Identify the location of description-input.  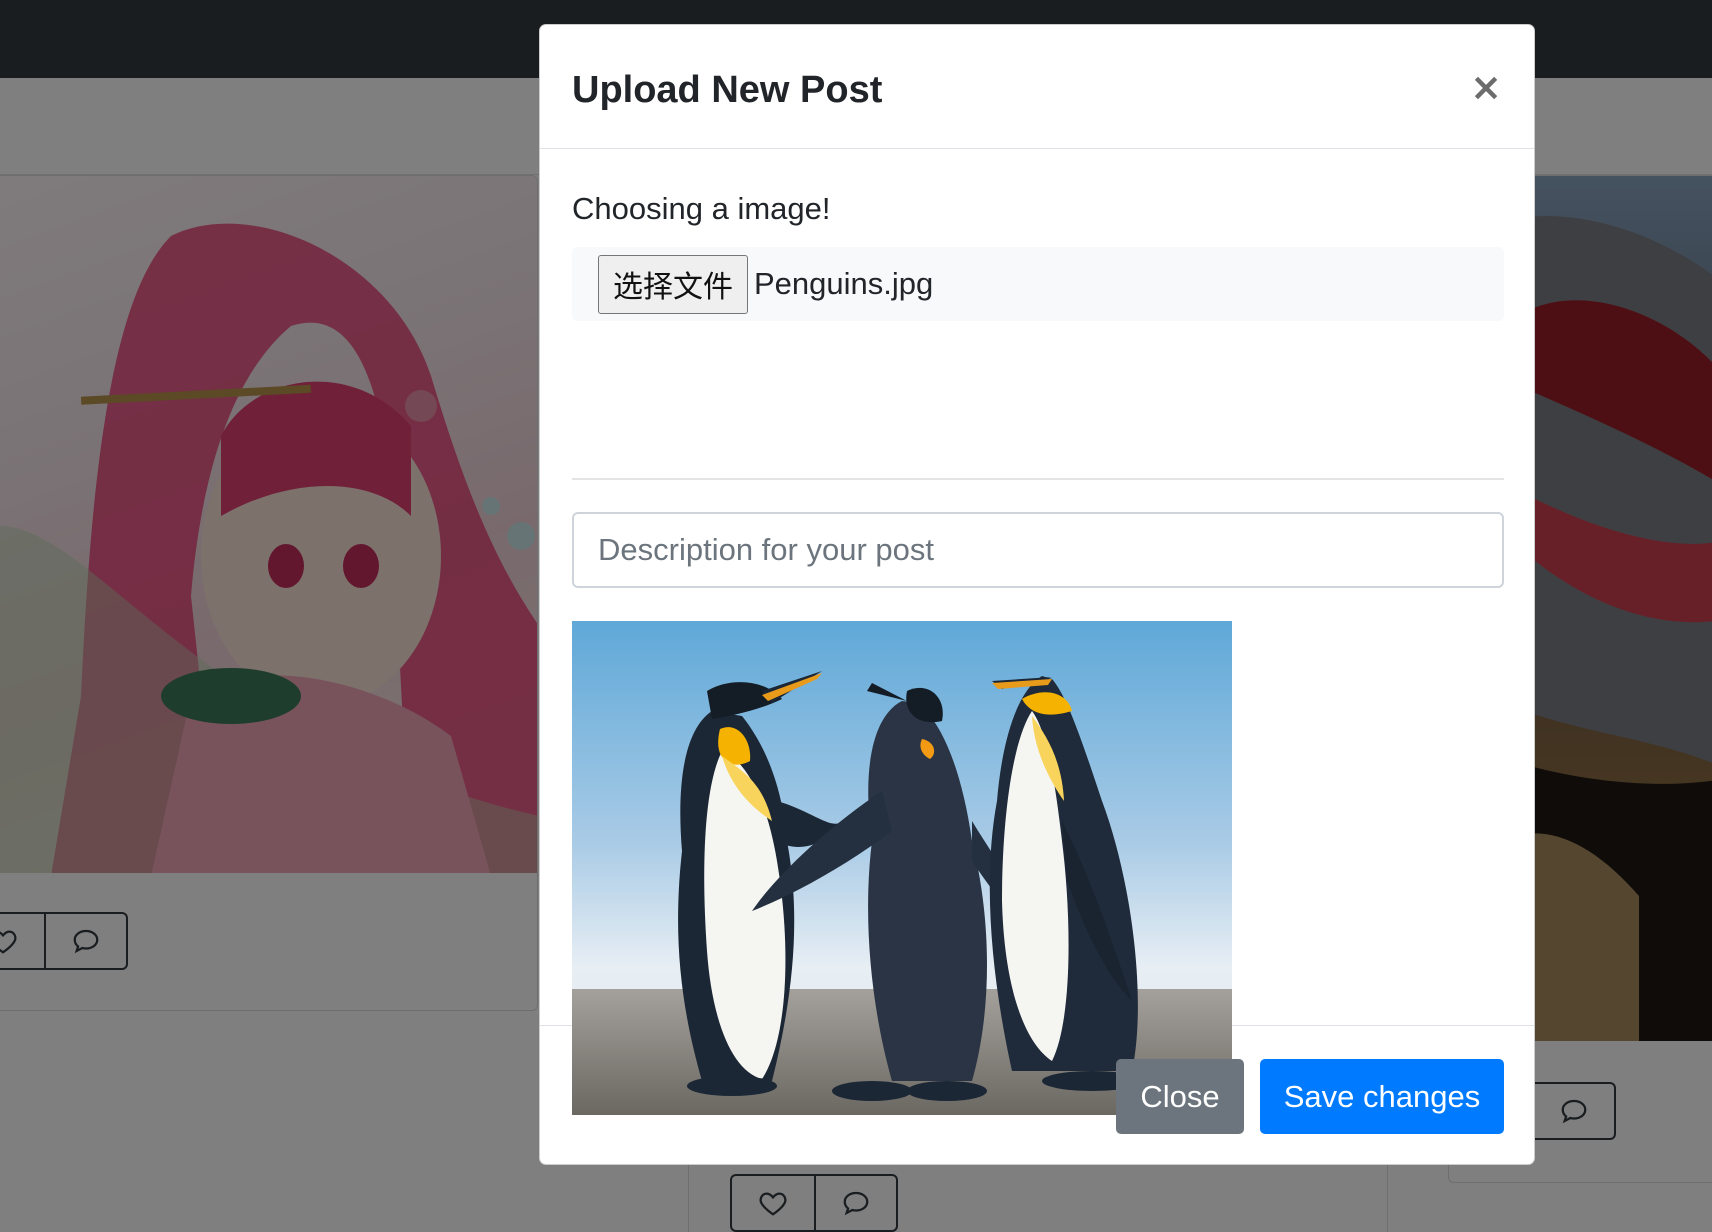
(1038, 550).